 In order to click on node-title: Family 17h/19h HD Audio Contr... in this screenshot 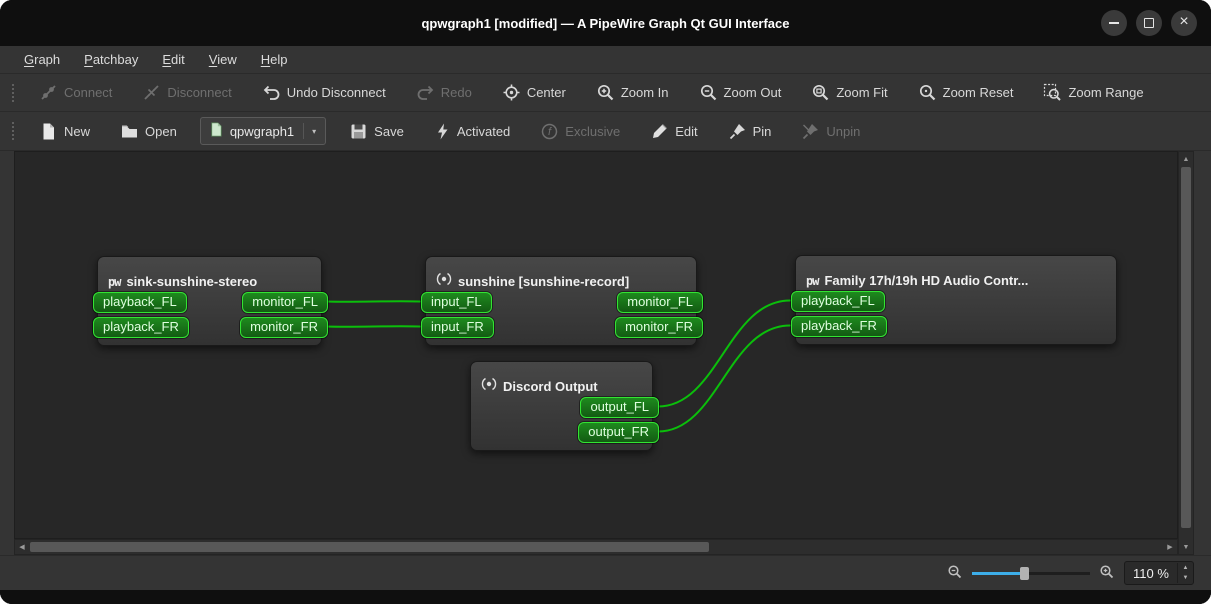, I will do `click(926, 280)`.